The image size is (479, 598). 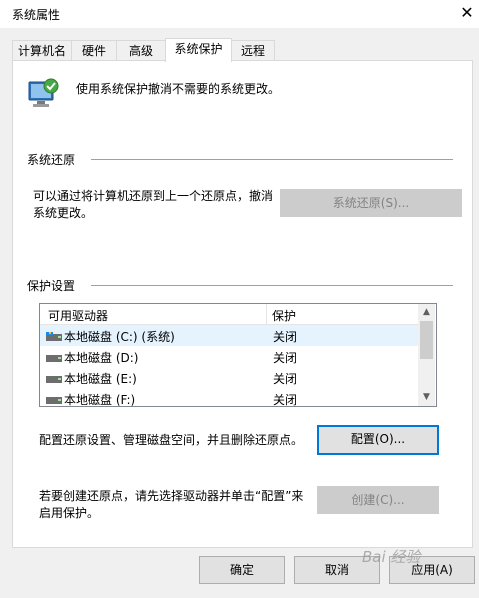 What do you see at coordinates (253, 50) in the screenshot?
I see `tab-remote: 远程` at bounding box center [253, 50].